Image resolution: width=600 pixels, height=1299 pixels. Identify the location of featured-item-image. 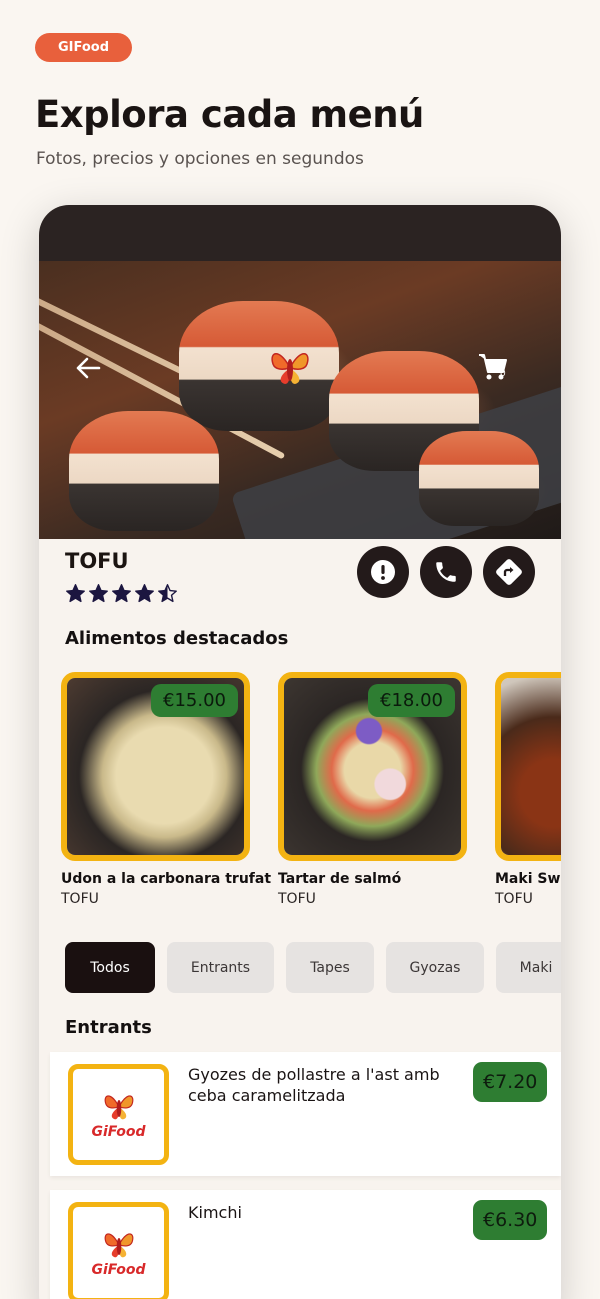
(528, 766).